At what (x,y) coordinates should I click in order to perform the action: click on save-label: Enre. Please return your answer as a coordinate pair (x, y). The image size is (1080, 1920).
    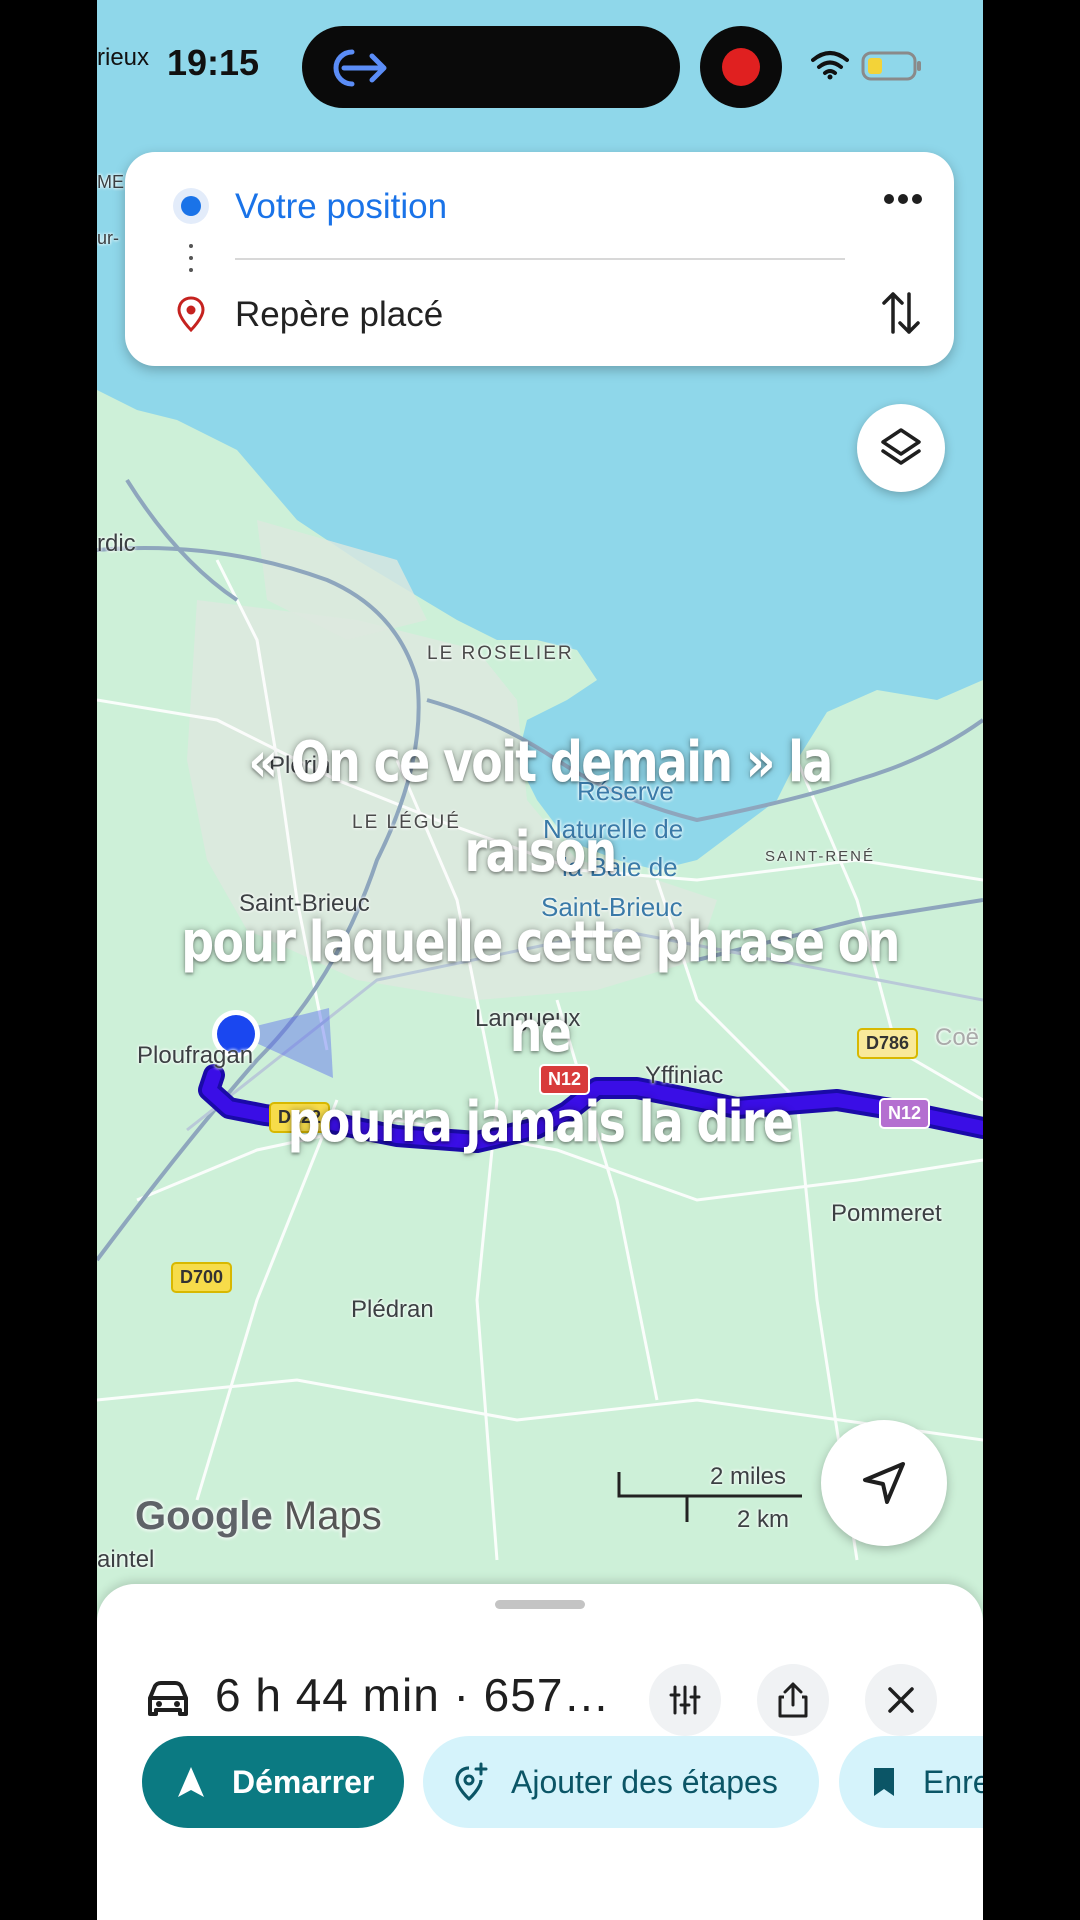
    Looking at the image, I should click on (953, 1781).